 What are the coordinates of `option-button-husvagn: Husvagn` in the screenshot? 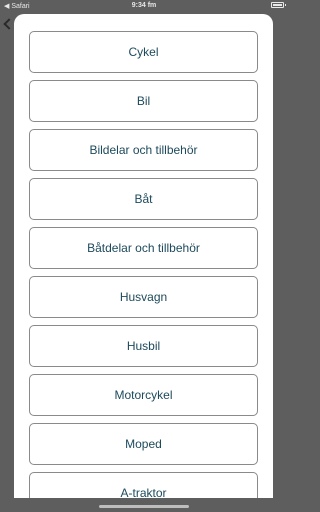 It's located at (143, 297).